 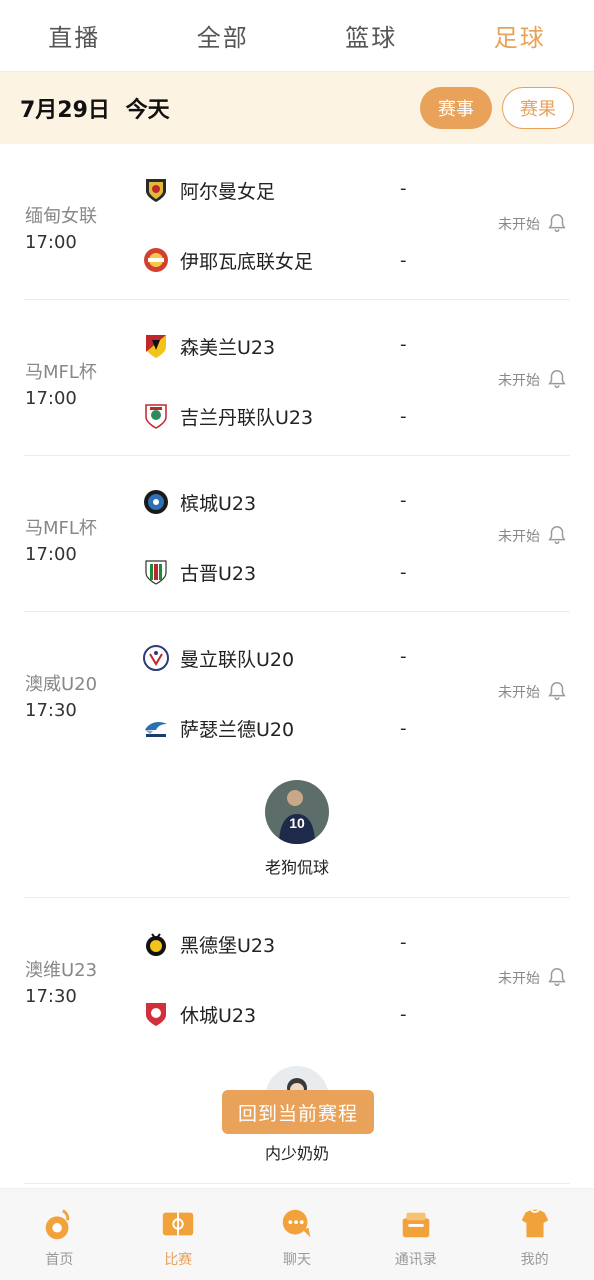 I want to click on home-team-name: 曼立联队U20, so click(x=237, y=659).